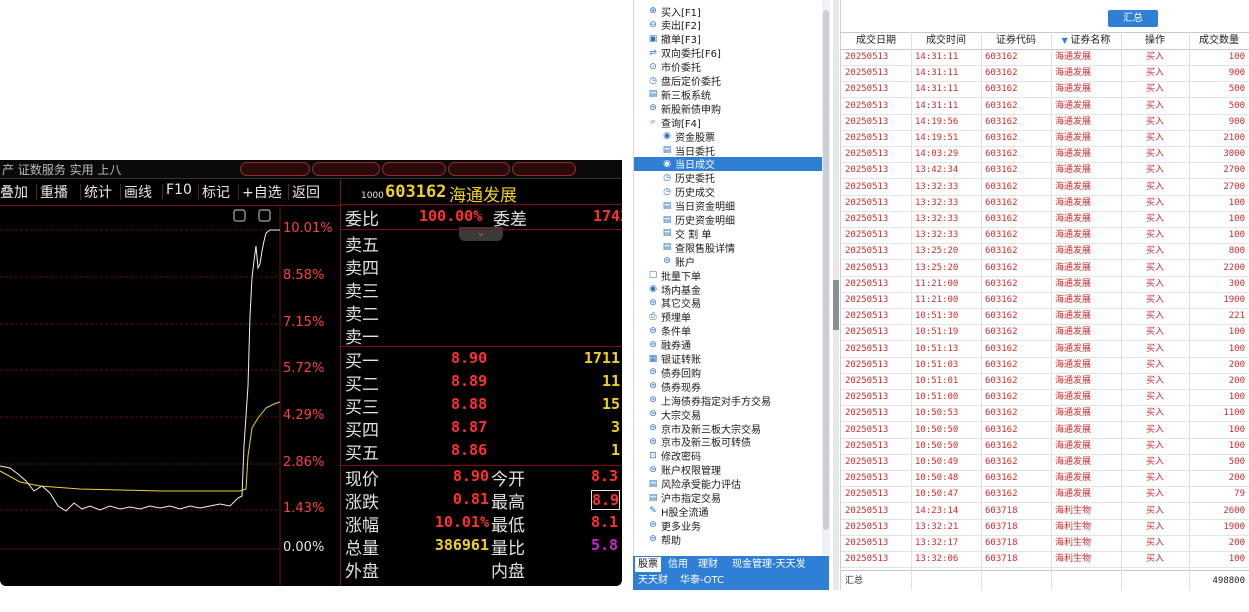 The height and width of the screenshot is (612, 1249). What do you see at coordinates (678, 564) in the screenshot?
I see `nav-tab: 信用` at bounding box center [678, 564].